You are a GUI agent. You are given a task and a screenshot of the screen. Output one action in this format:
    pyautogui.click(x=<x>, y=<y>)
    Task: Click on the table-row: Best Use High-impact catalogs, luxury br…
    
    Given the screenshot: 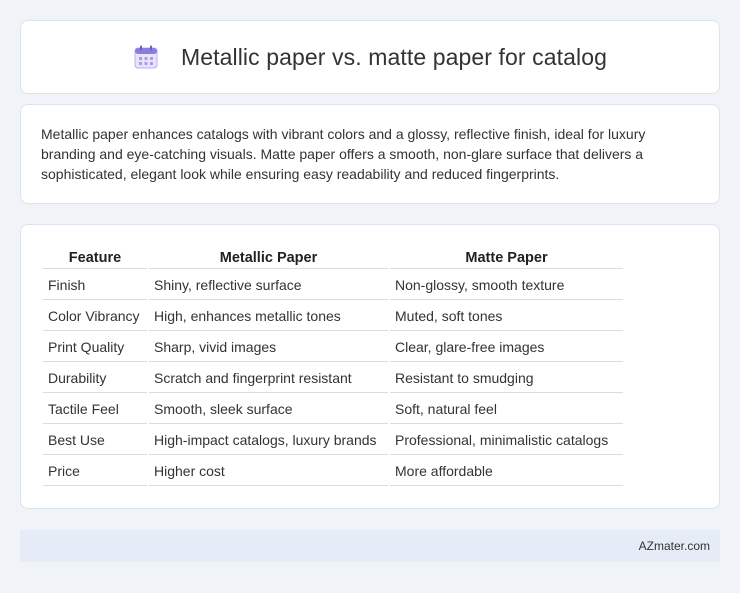 What is the action you would take?
    pyautogui.click(x=333, y=440)
    